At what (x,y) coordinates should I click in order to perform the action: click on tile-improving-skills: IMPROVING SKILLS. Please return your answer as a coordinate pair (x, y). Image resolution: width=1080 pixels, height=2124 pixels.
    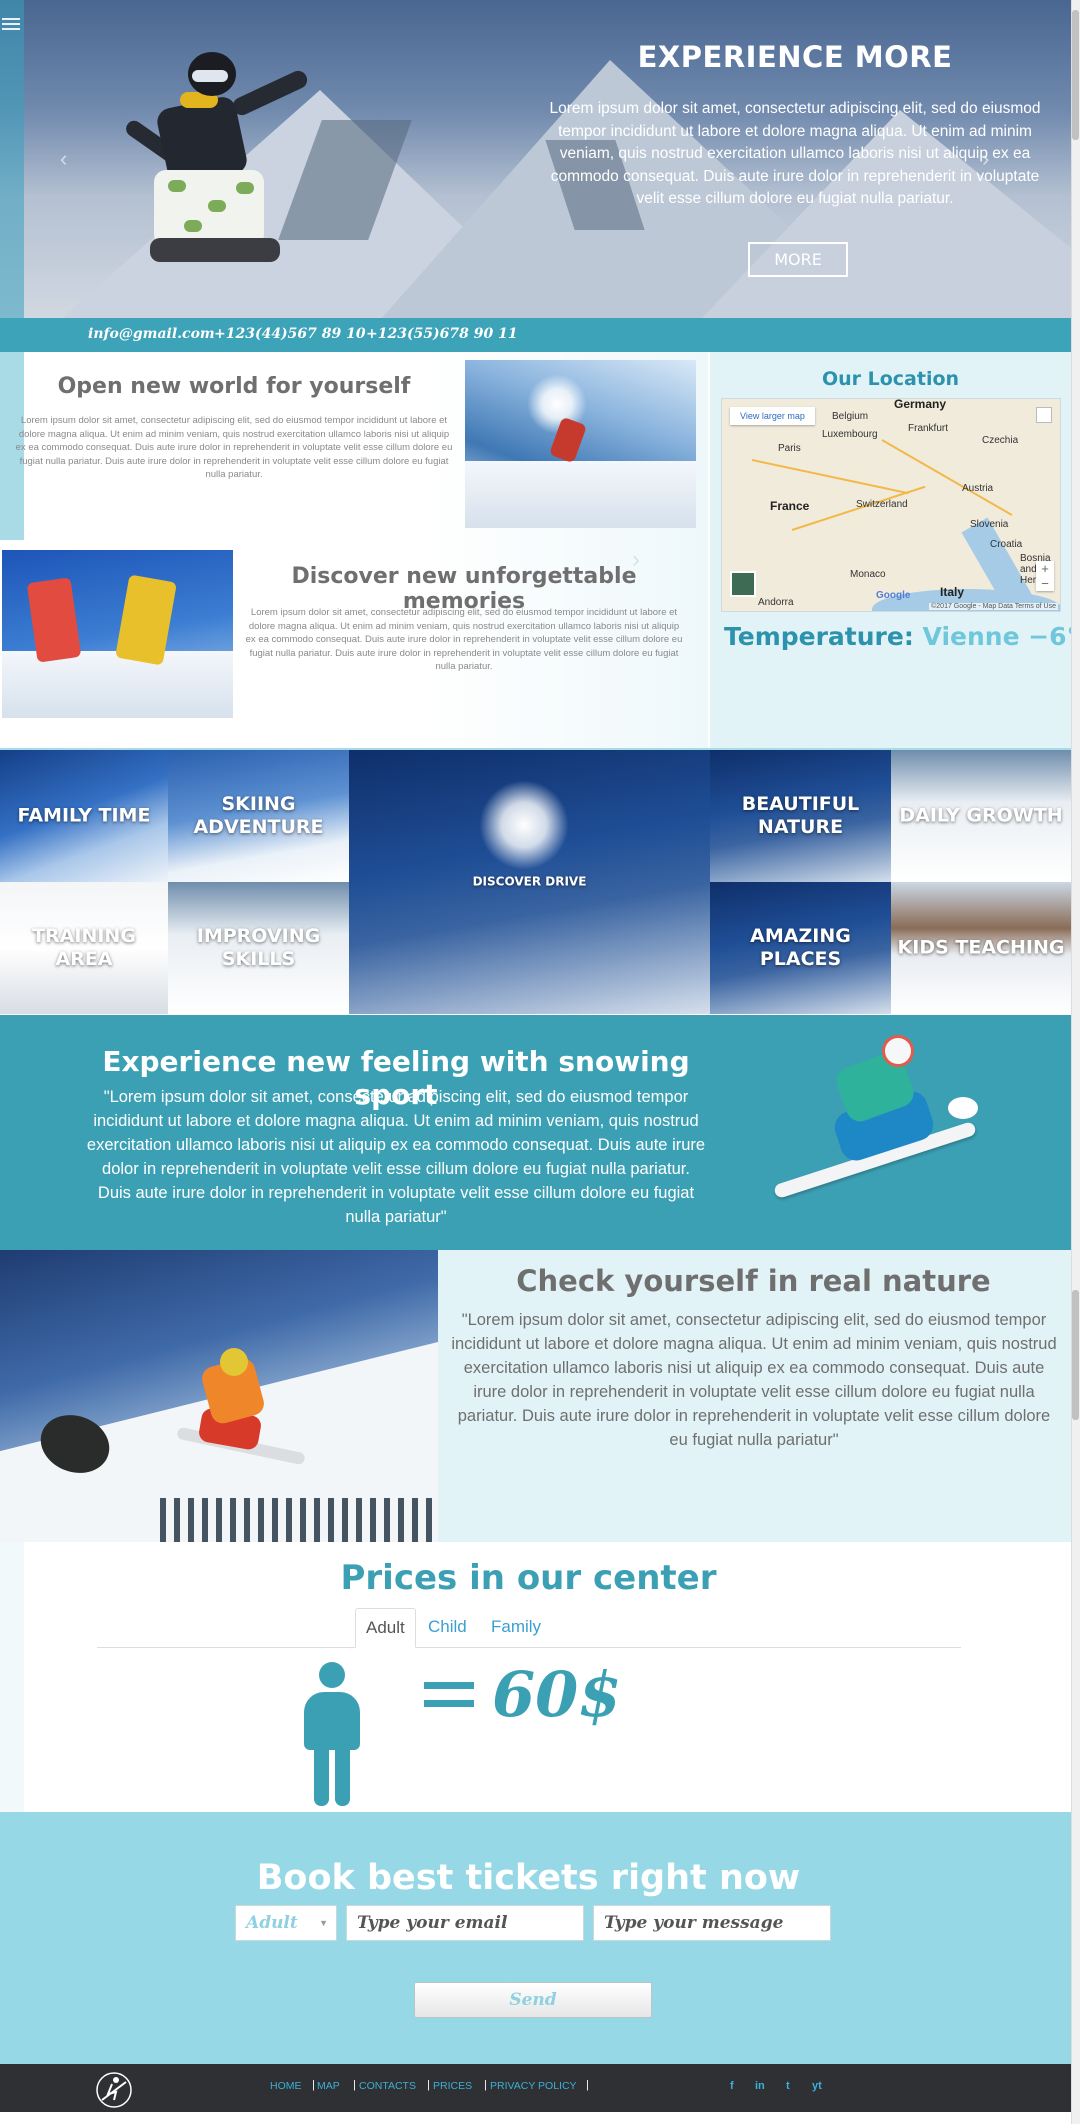
    Looking at the image, I should click on (258, 948).